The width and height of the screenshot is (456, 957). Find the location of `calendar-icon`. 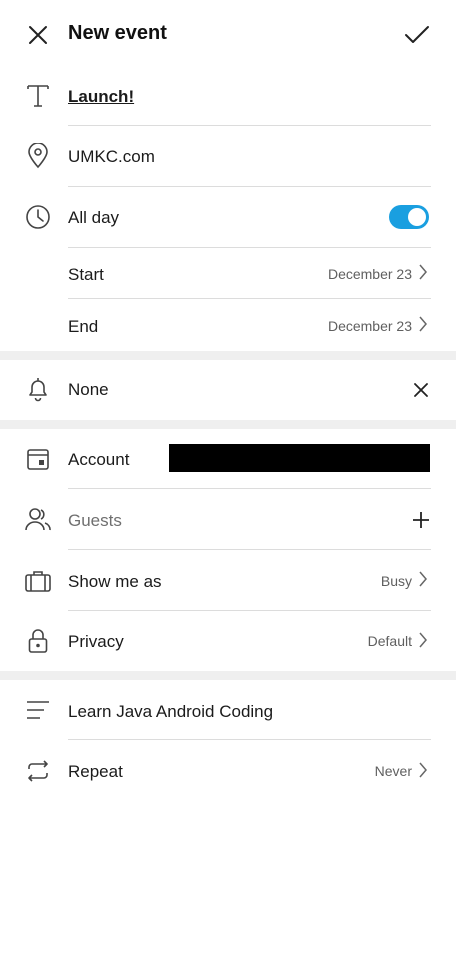

calendar-icon is located at coordinates (38, 459).